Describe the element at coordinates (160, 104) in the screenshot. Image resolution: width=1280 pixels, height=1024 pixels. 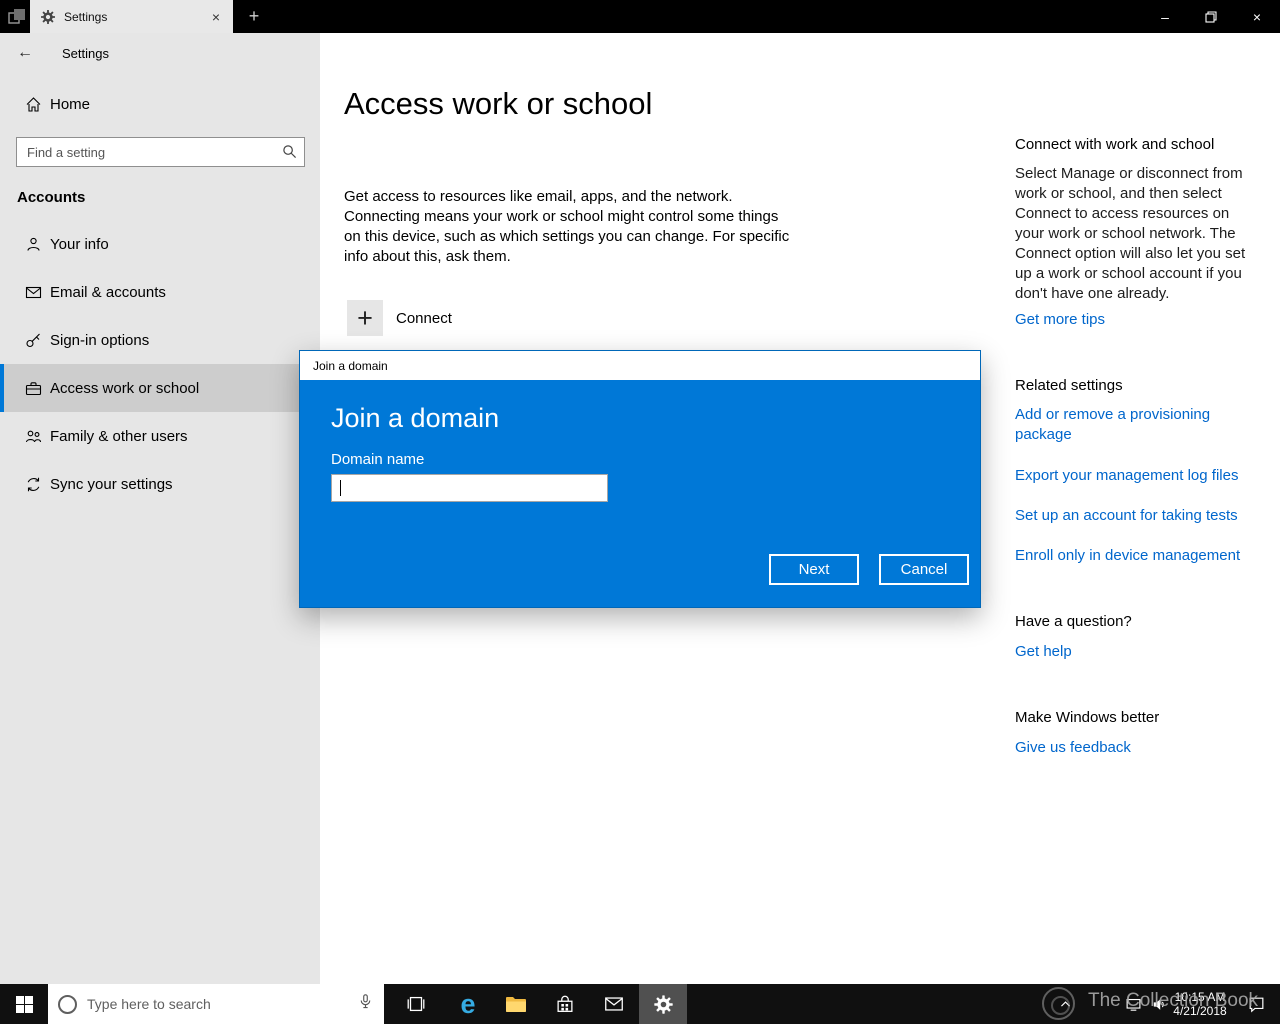
I see `sidebar-item-home: Home` at that location.